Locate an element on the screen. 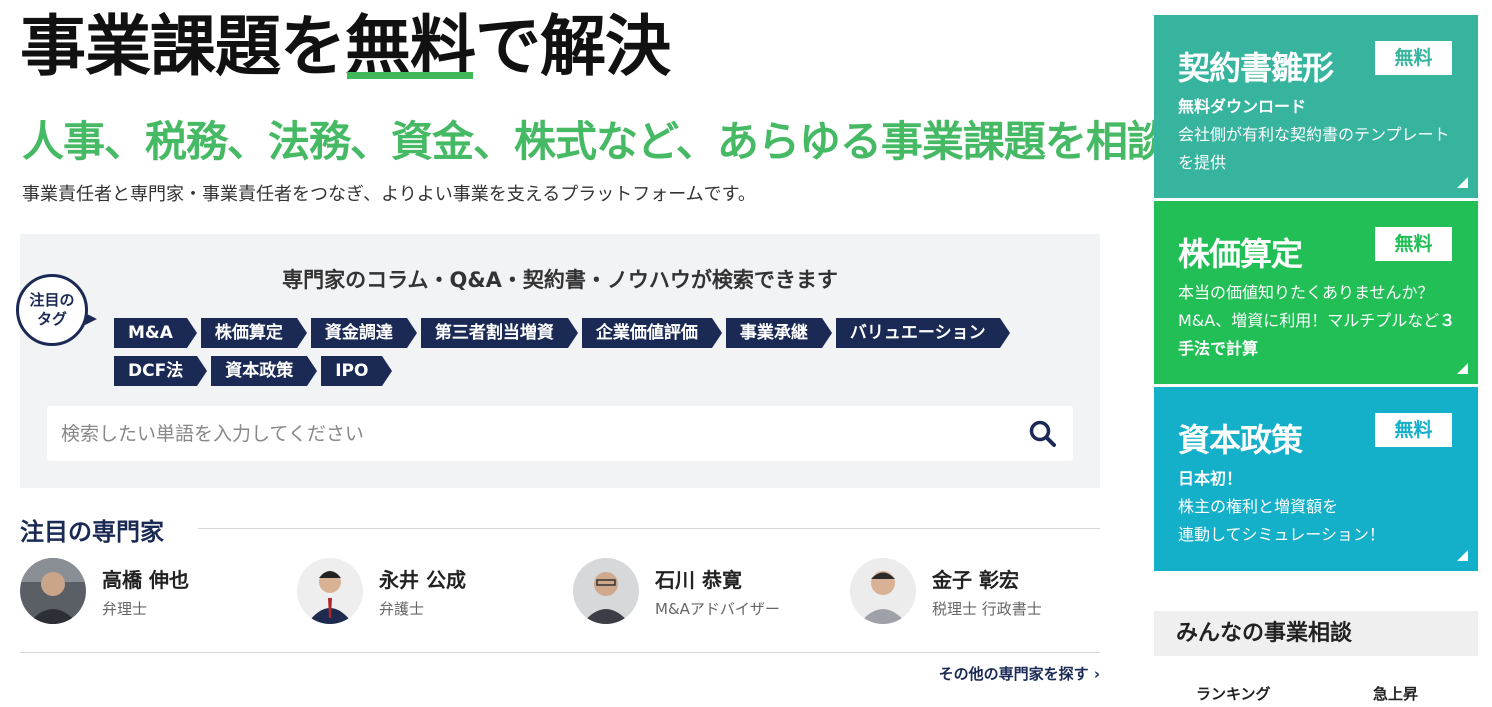 This screenshot has width=1492, height=707. hero-title-part1: 事業課題を is located at coordinates (183, 46).